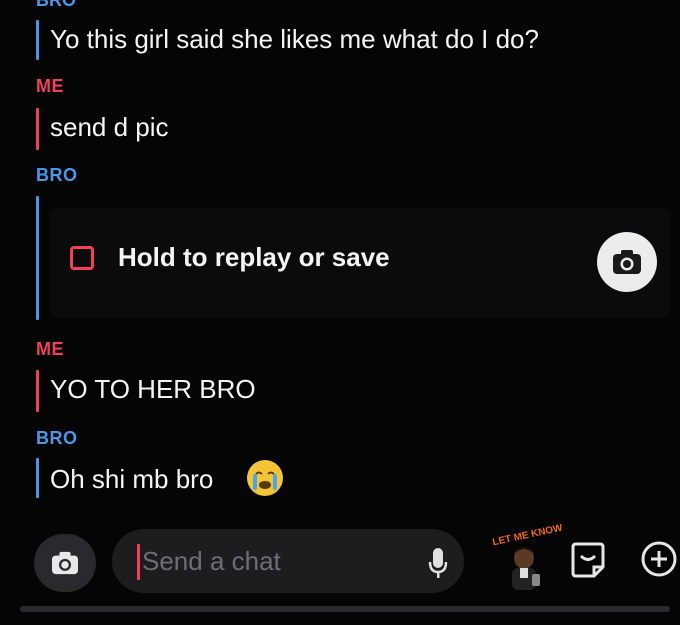 The height and width of the screenshot is (625, 680). I want to click on sticker-icon, so click(588, 560).